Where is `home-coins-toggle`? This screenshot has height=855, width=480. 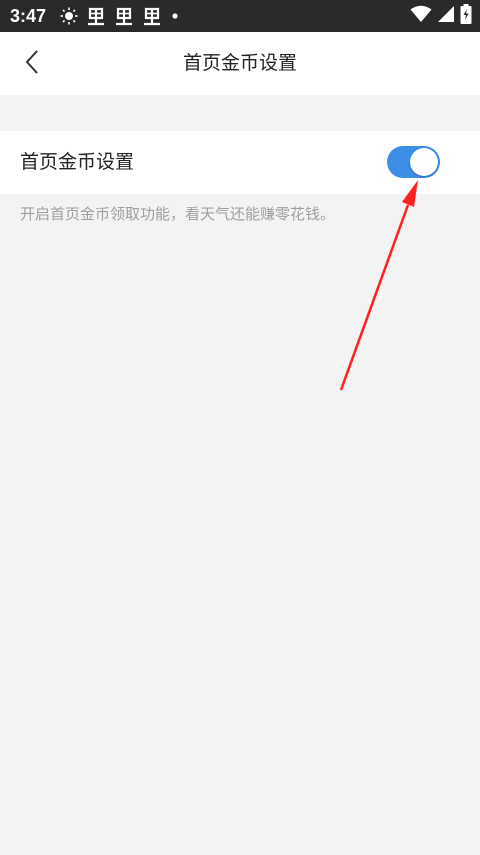 home-coins-toggle is located at coordinates (413, 162).